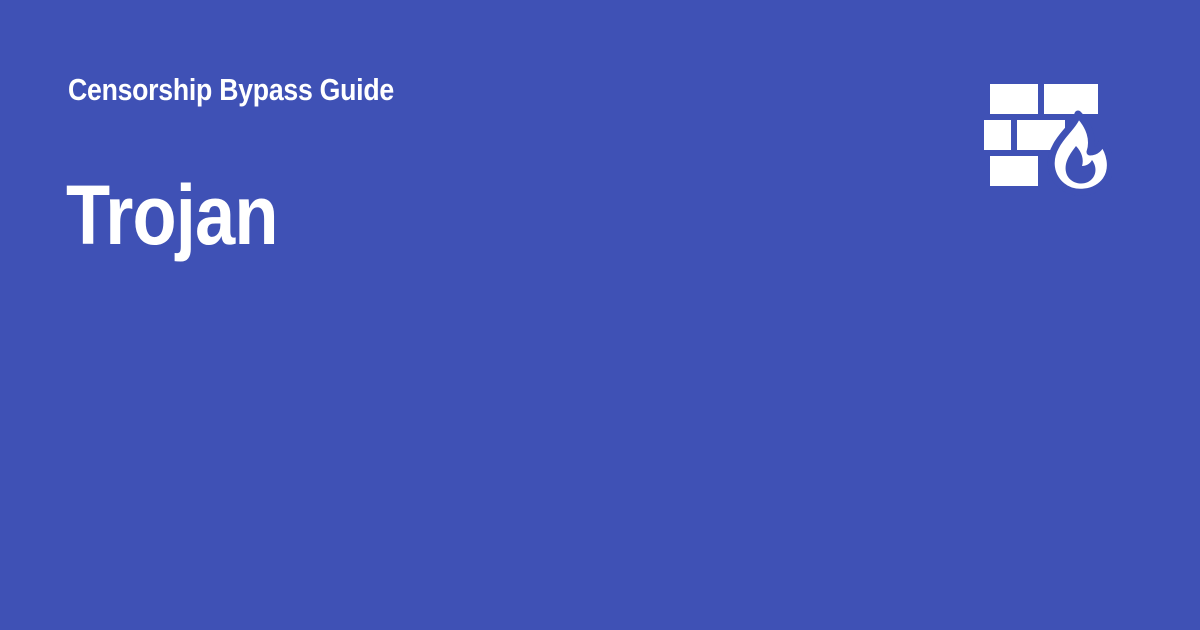  What do you see at coordinates (1048, 140) in the screenshot?
I see `firewall-icon` at bounding box center [1048, 140].